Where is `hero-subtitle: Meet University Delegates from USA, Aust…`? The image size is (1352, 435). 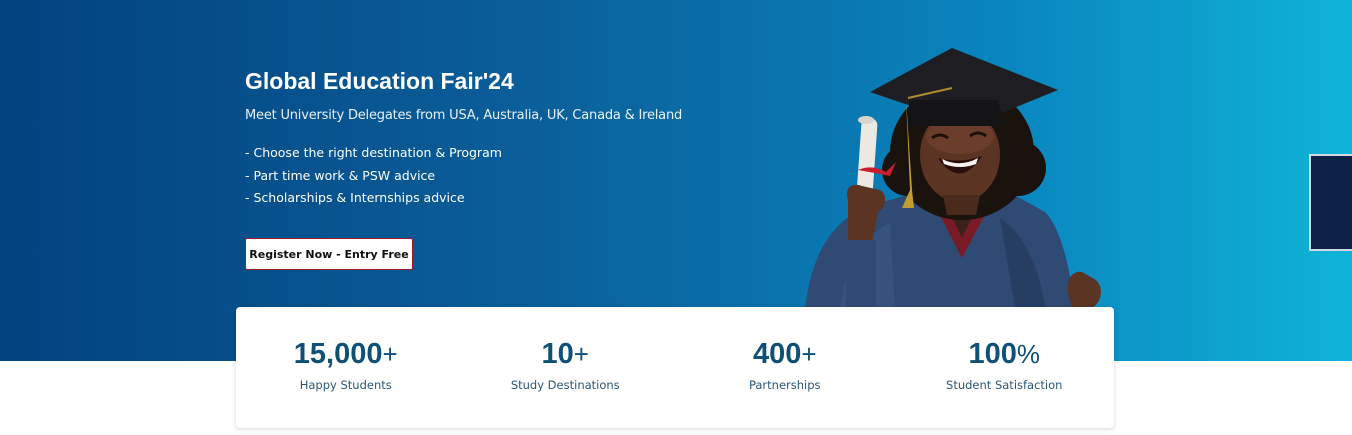 hero-subtitle: Meet University Delegates from USA, Aust… is located at coordinates (464, 115).